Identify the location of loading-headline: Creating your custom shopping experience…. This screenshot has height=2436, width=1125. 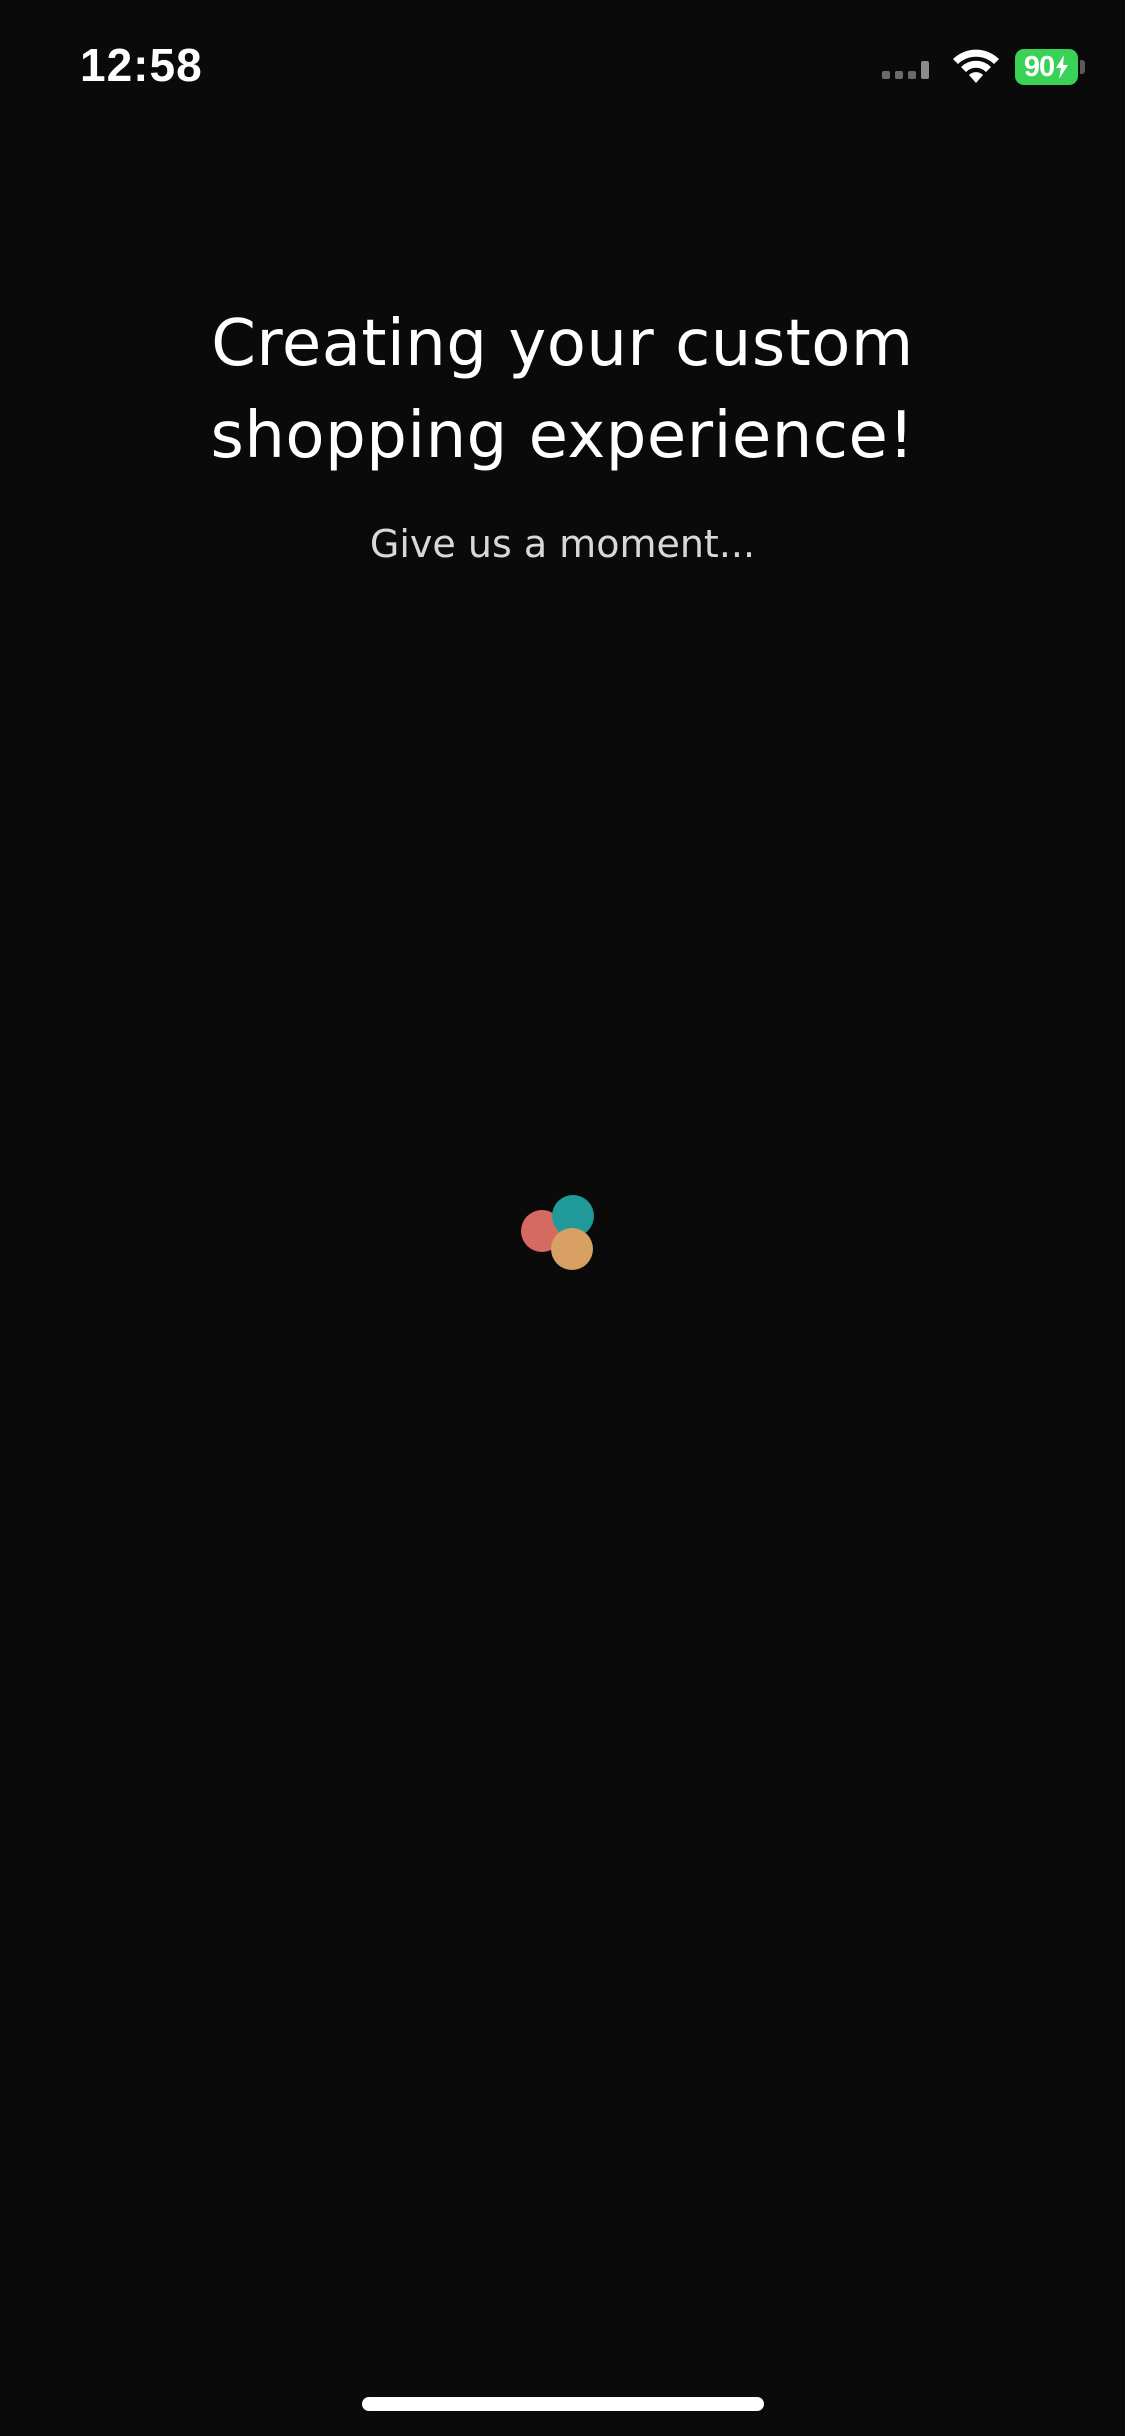
(562, 390).